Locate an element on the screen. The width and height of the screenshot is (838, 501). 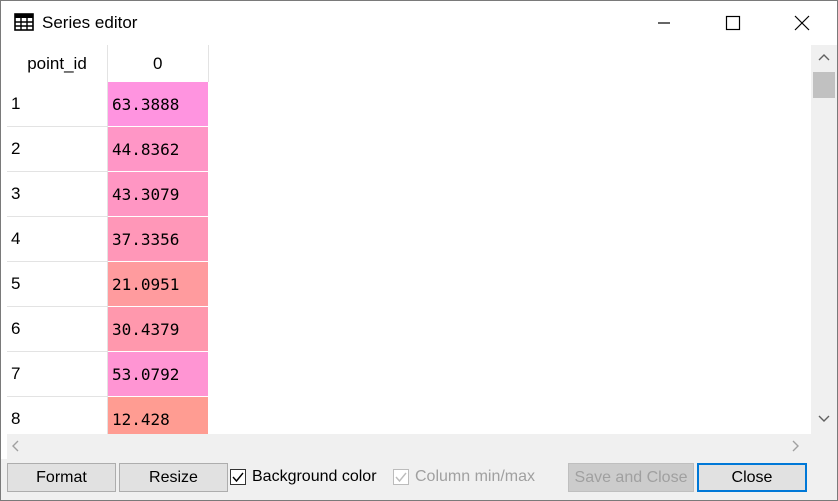
value-cell: 63.3888 is located at coordinates (157, 104).